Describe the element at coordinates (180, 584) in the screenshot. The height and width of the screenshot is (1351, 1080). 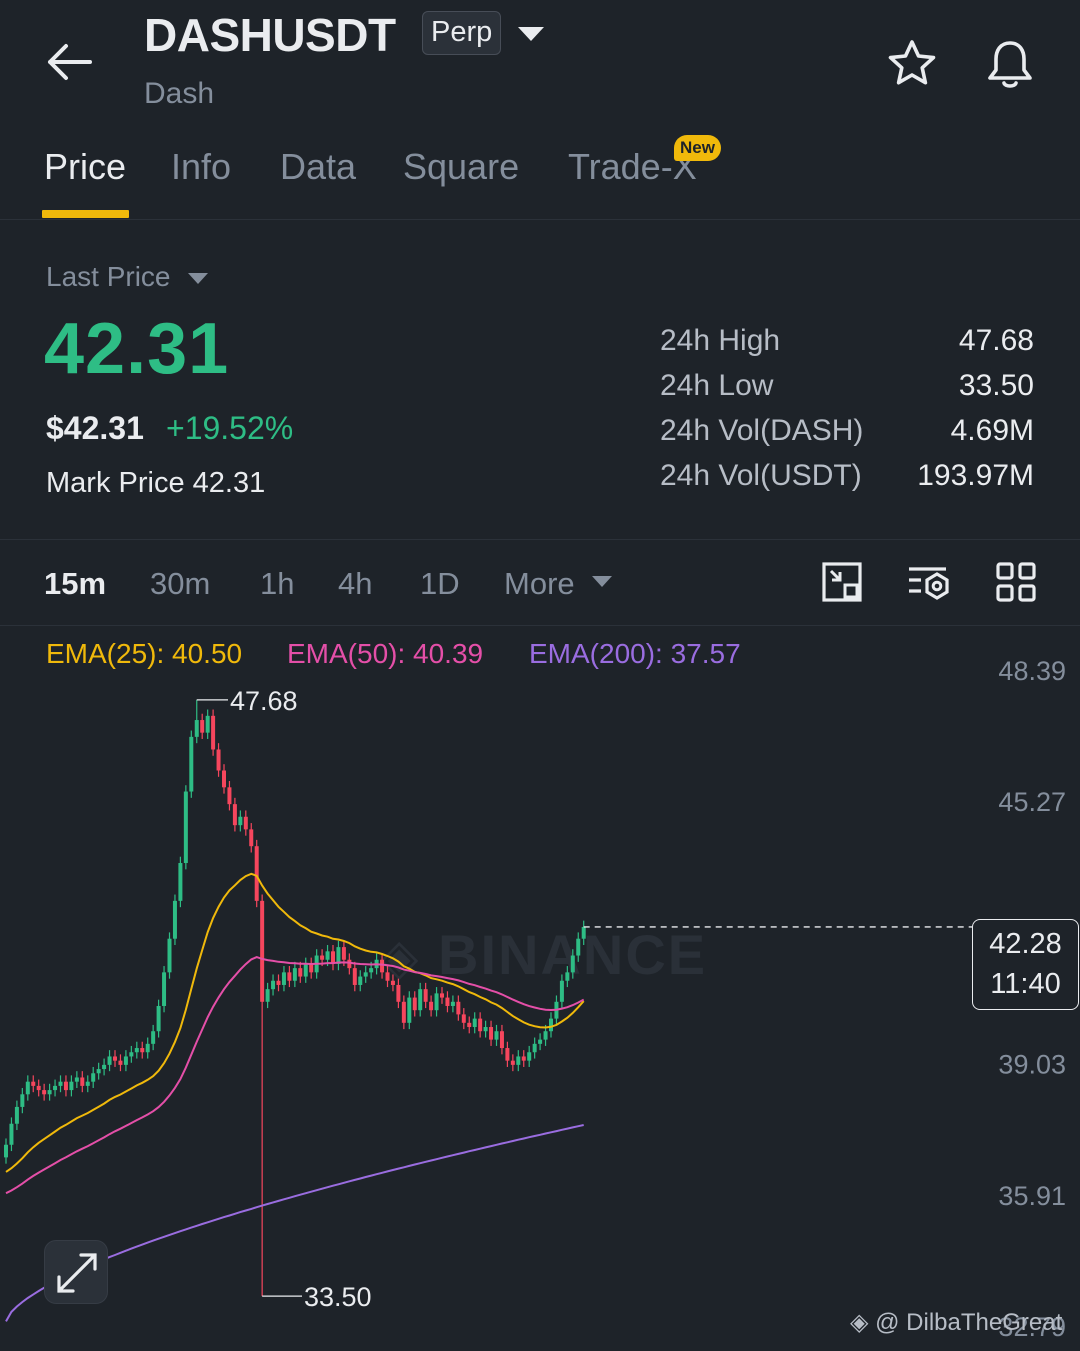
I see `interval-30m: 30m` at that location.